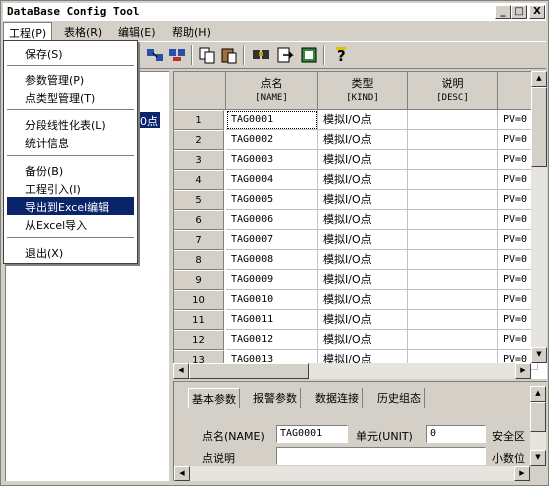 This screenshot has width=549, height=486. What do you see at coordinates (199, 240) in the screenshot?
I see `row-number: 7` at bounding box center [199, 240].